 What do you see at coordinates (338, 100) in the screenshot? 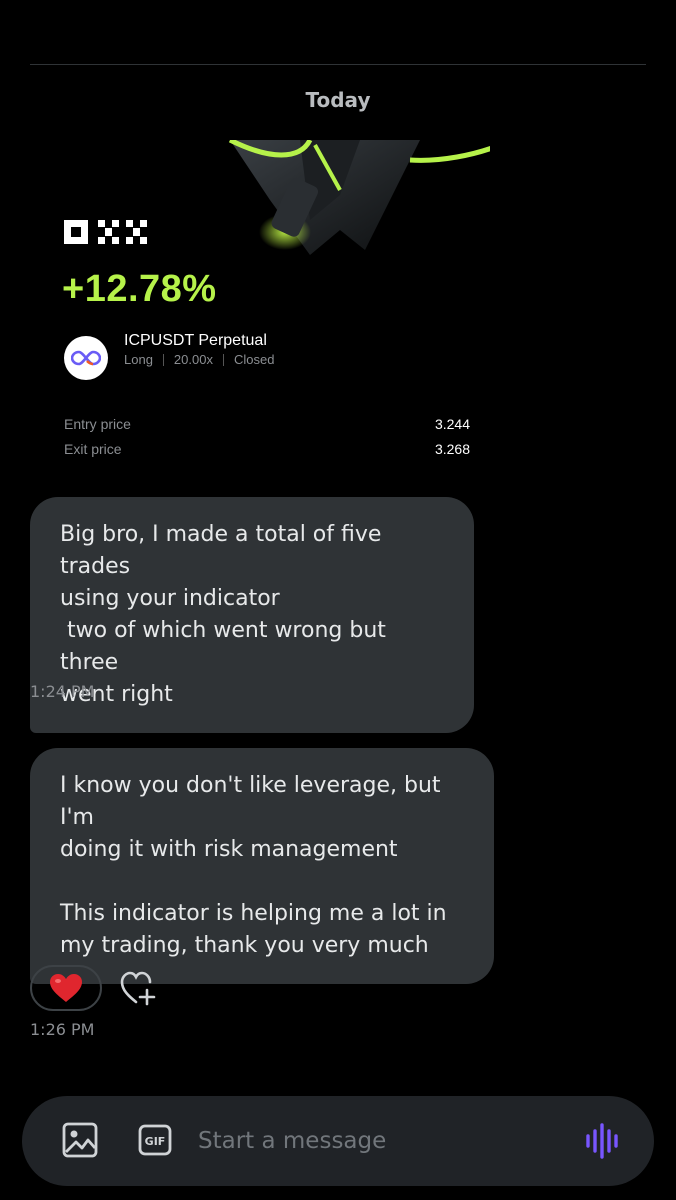
I see `date-separator: Today` at bounding box center [338, 100].